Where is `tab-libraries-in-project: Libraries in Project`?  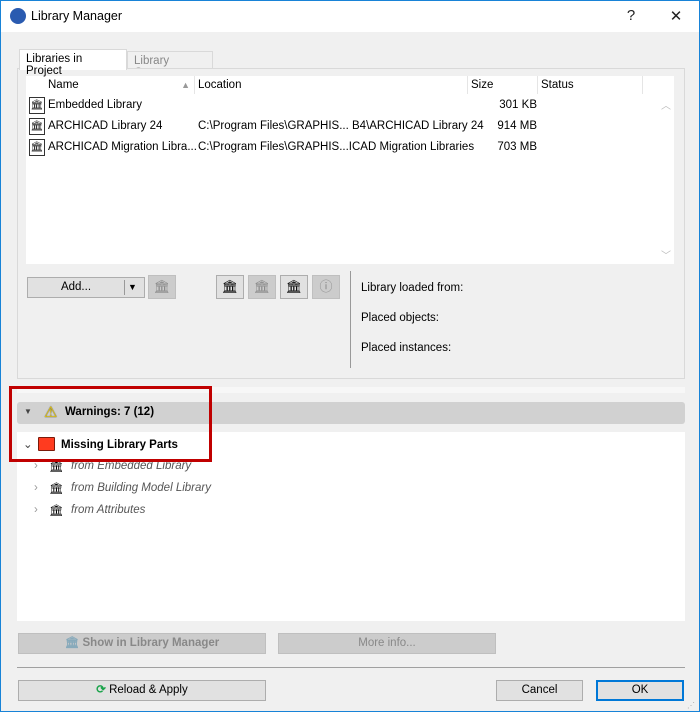
tab-libraries-in-project: Libraries in Project is located at coordinates (73, 63).